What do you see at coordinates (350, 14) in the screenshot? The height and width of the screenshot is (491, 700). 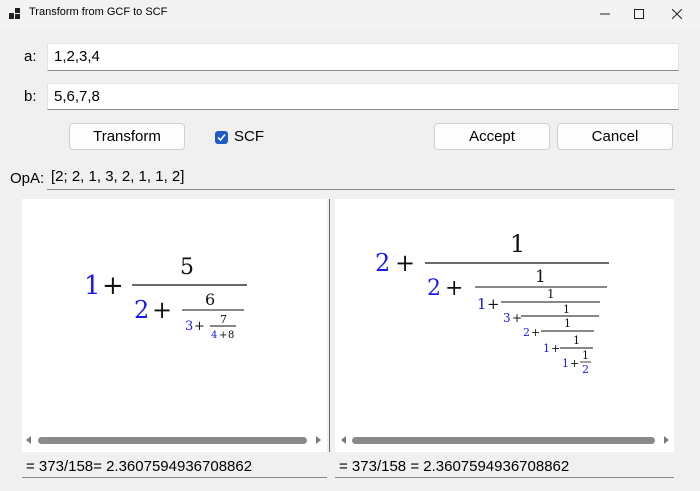 I see `title-bar: Transform from GCF to SCF` at bounding box center [350, 14].